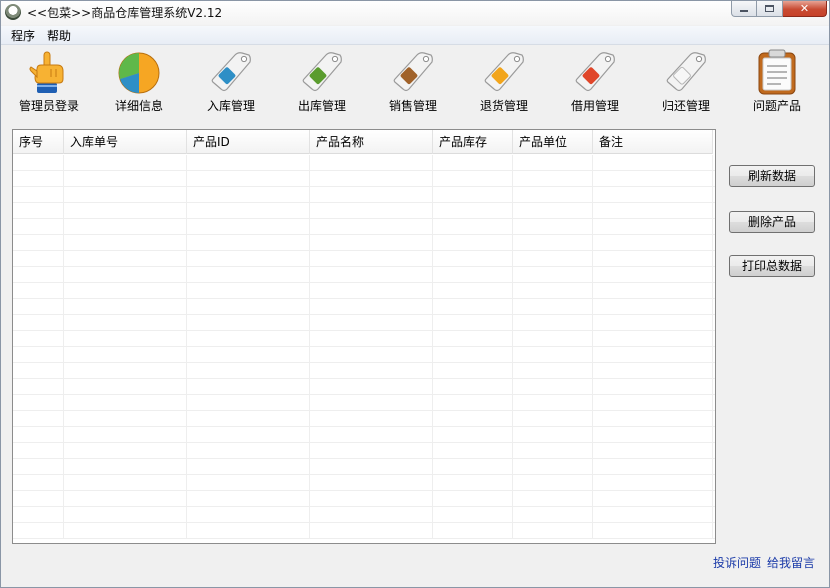  Describe the element at coordinates (473, 142) in the screenshot. I see `column-header-stock: 产品库存` at that location.